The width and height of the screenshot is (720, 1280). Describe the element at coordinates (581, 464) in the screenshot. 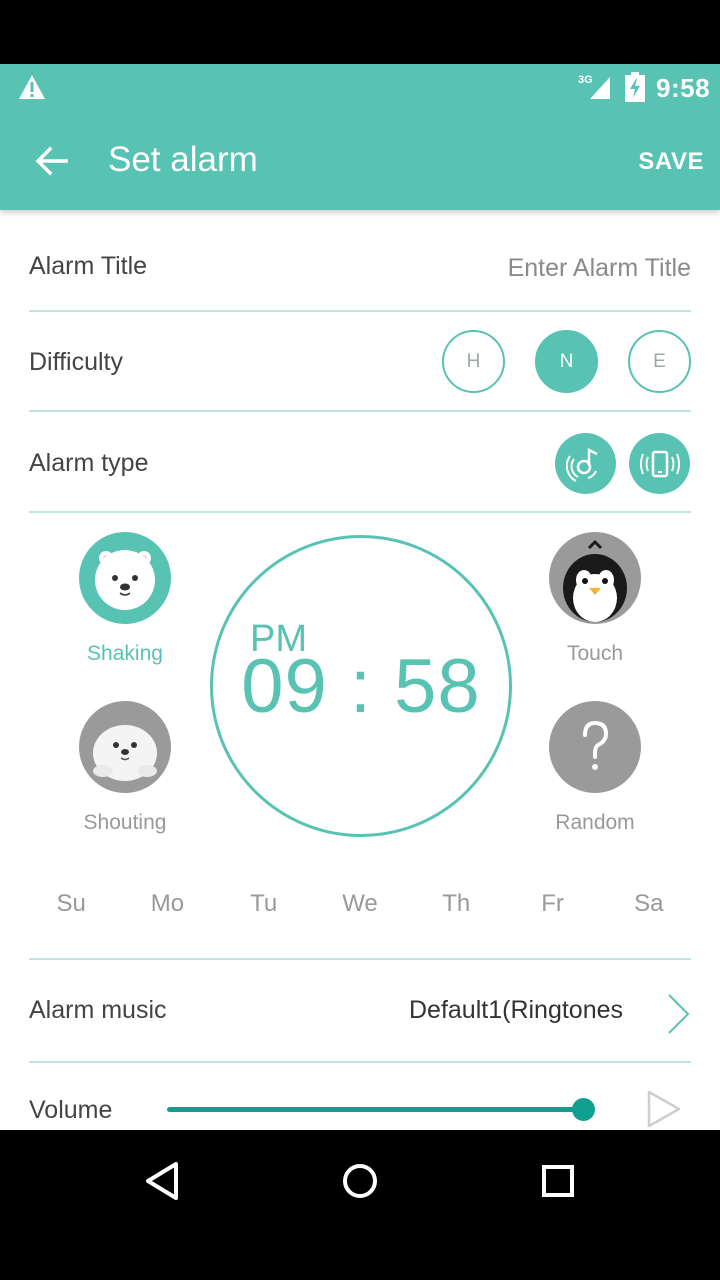

I see `music-sound-icon` at that location.